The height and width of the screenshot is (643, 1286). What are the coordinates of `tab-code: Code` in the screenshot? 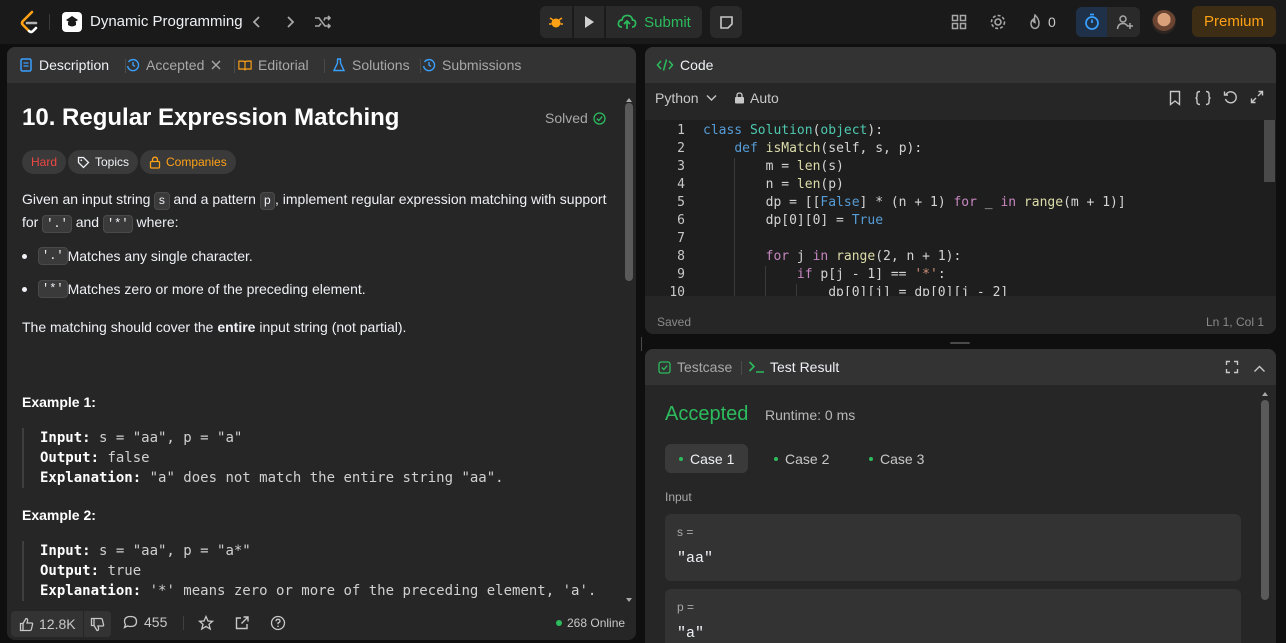 It's located at (684, 65).